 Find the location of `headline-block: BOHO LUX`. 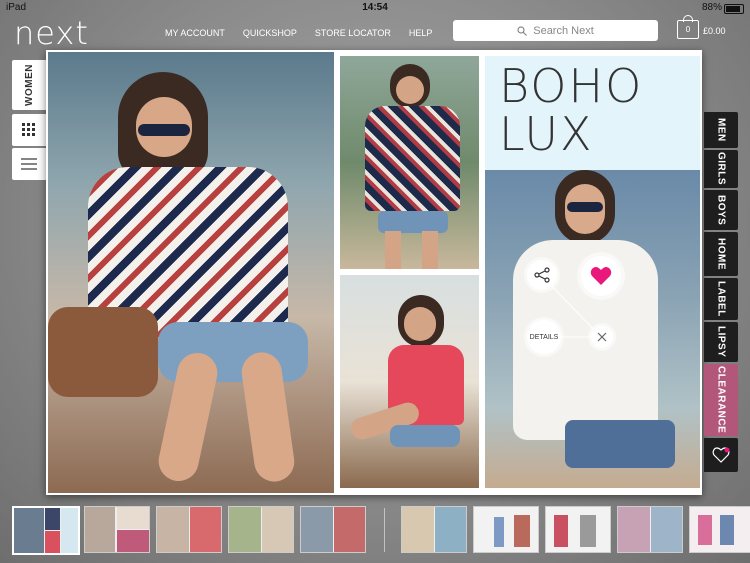

headline-block: BOHO LUX is located at coordinates (592, 113).